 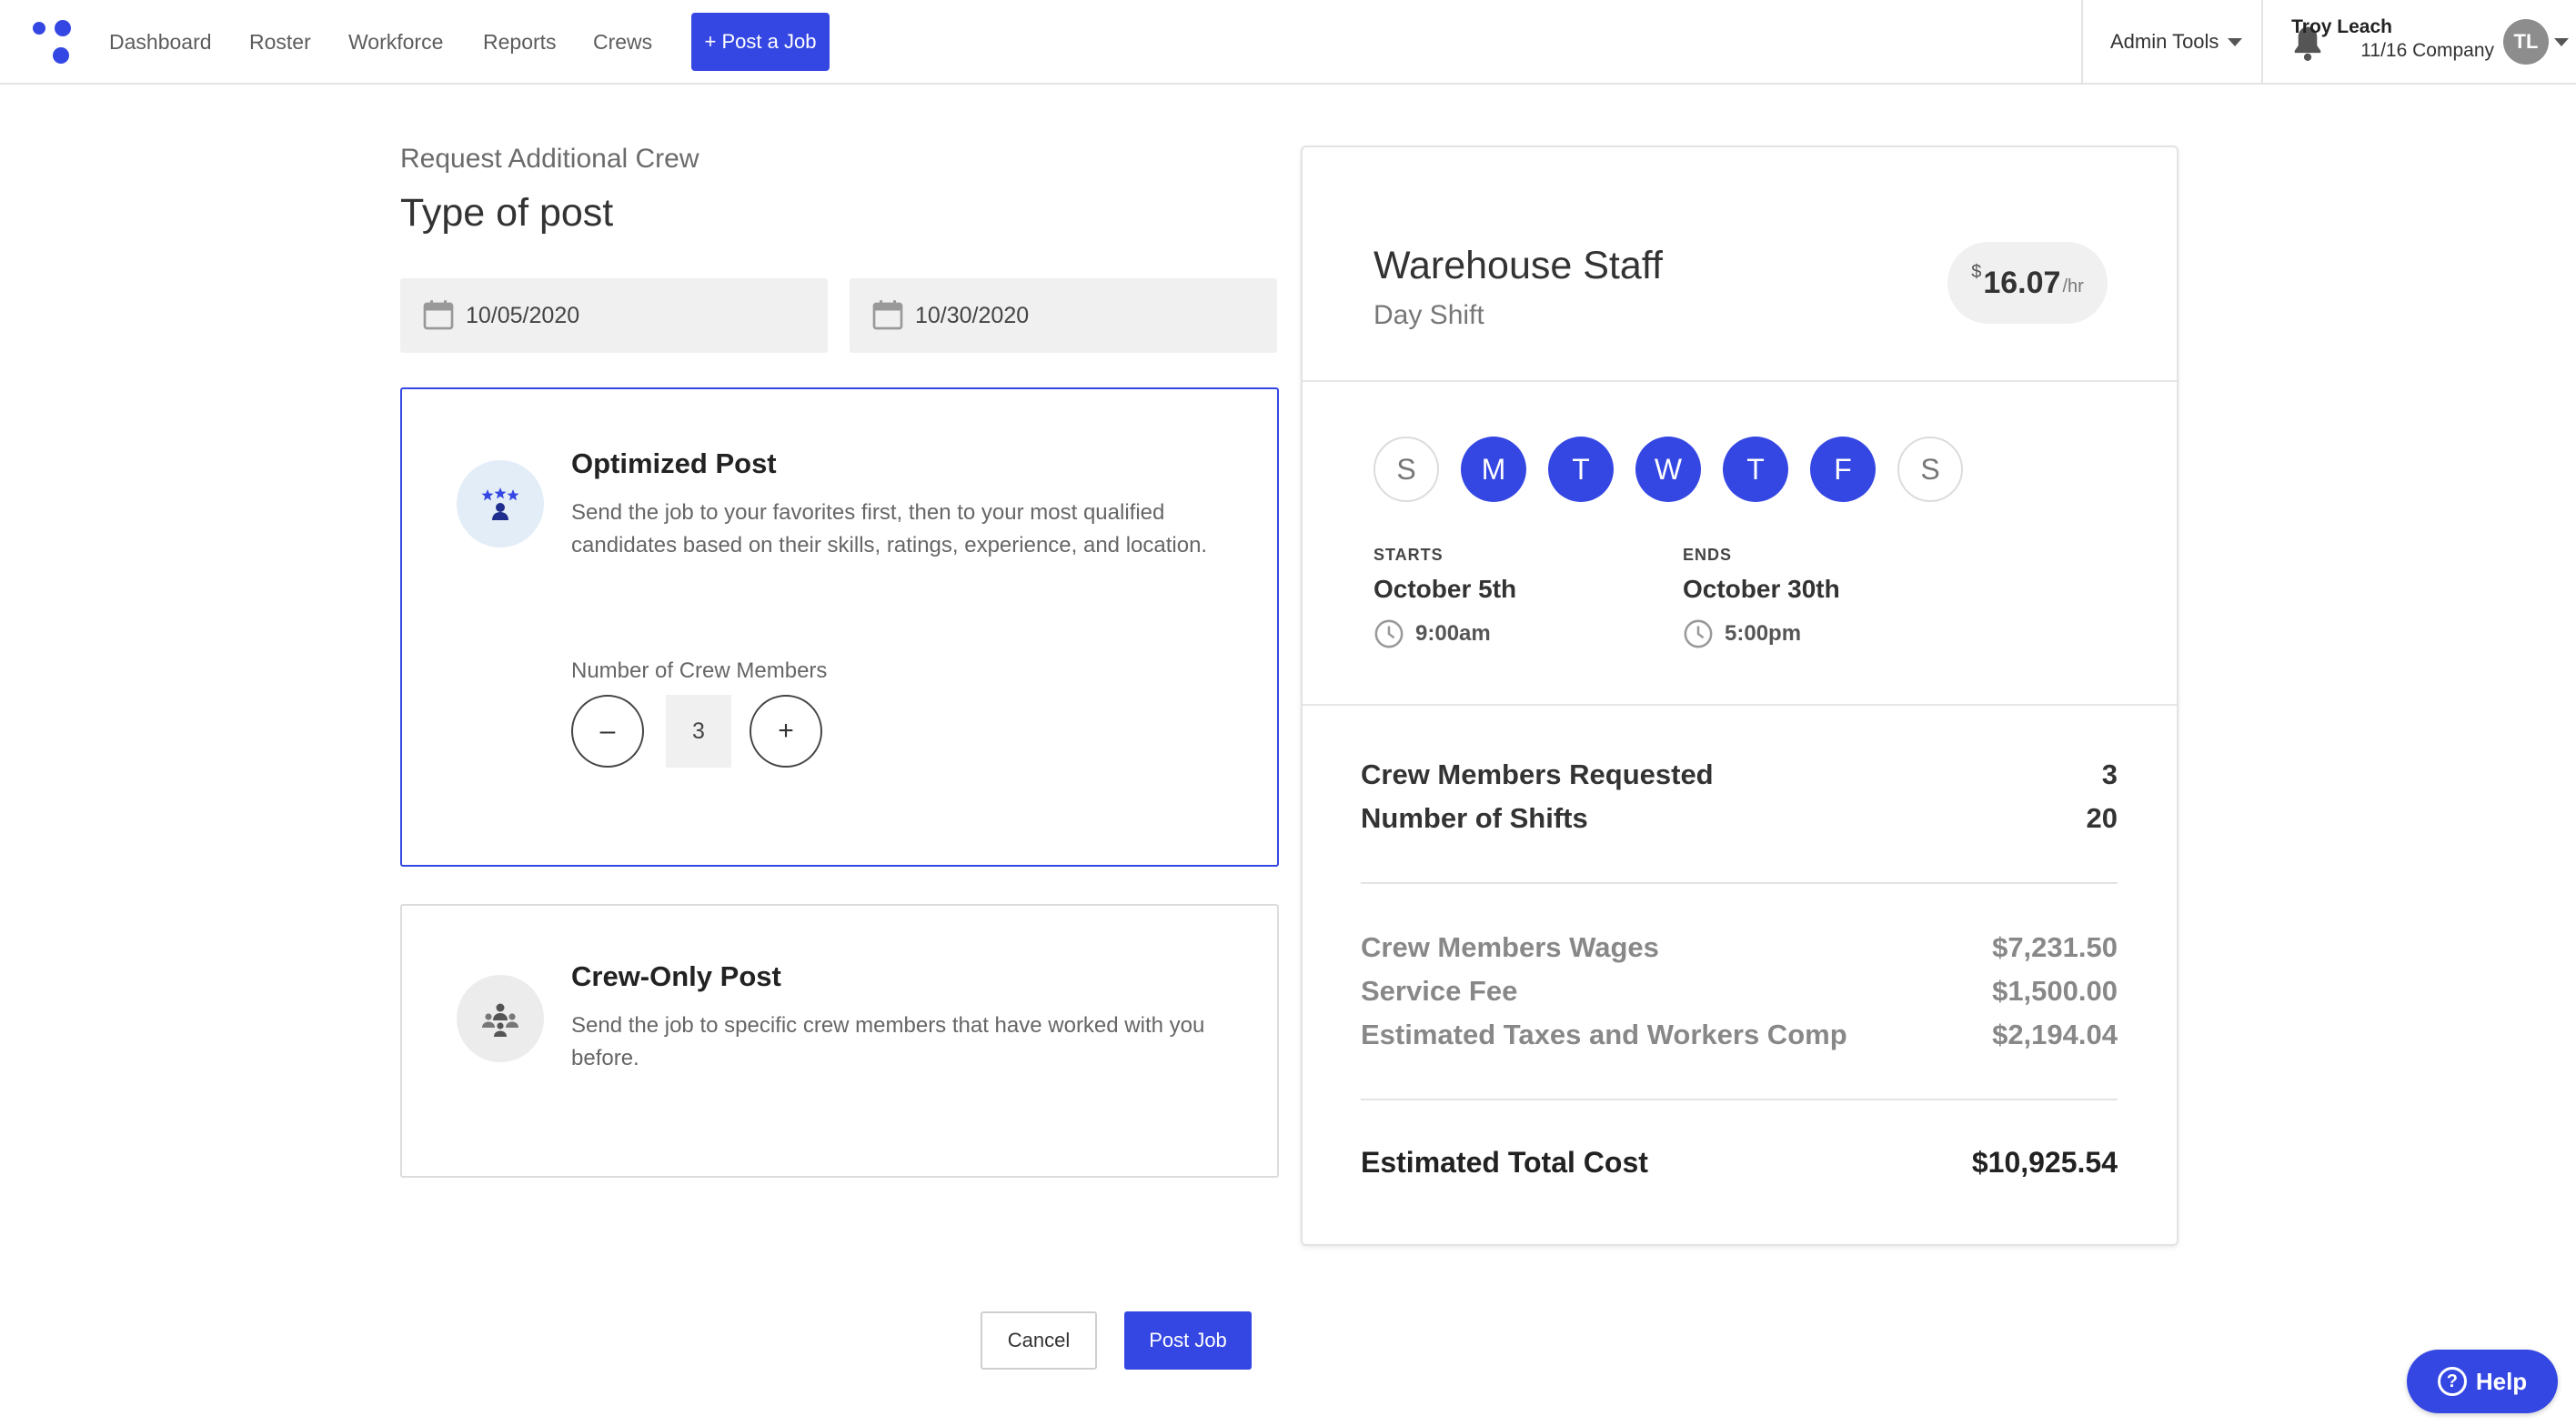 I want to click on day-tuesday: T, so click(x=1581, y=470).